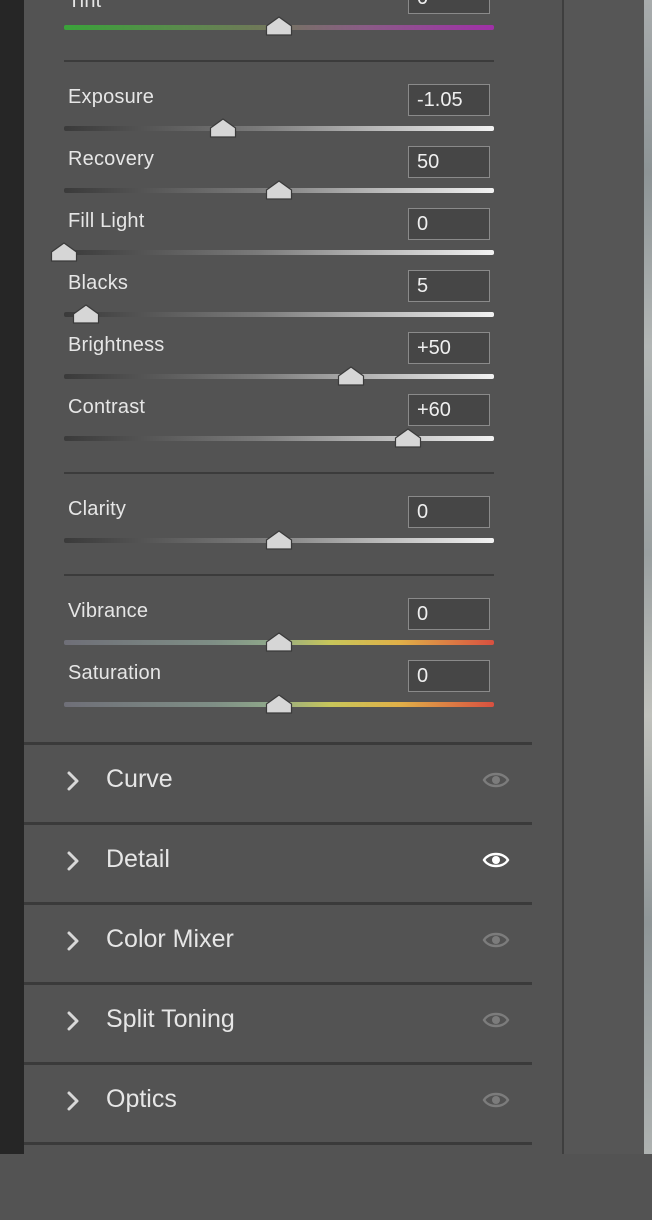 This screenshot has height=1220, width=652. What do you see at coordinates (648, 577) in the screenshot?
I see `image-preview-edge` at bounding box center [648, 577].